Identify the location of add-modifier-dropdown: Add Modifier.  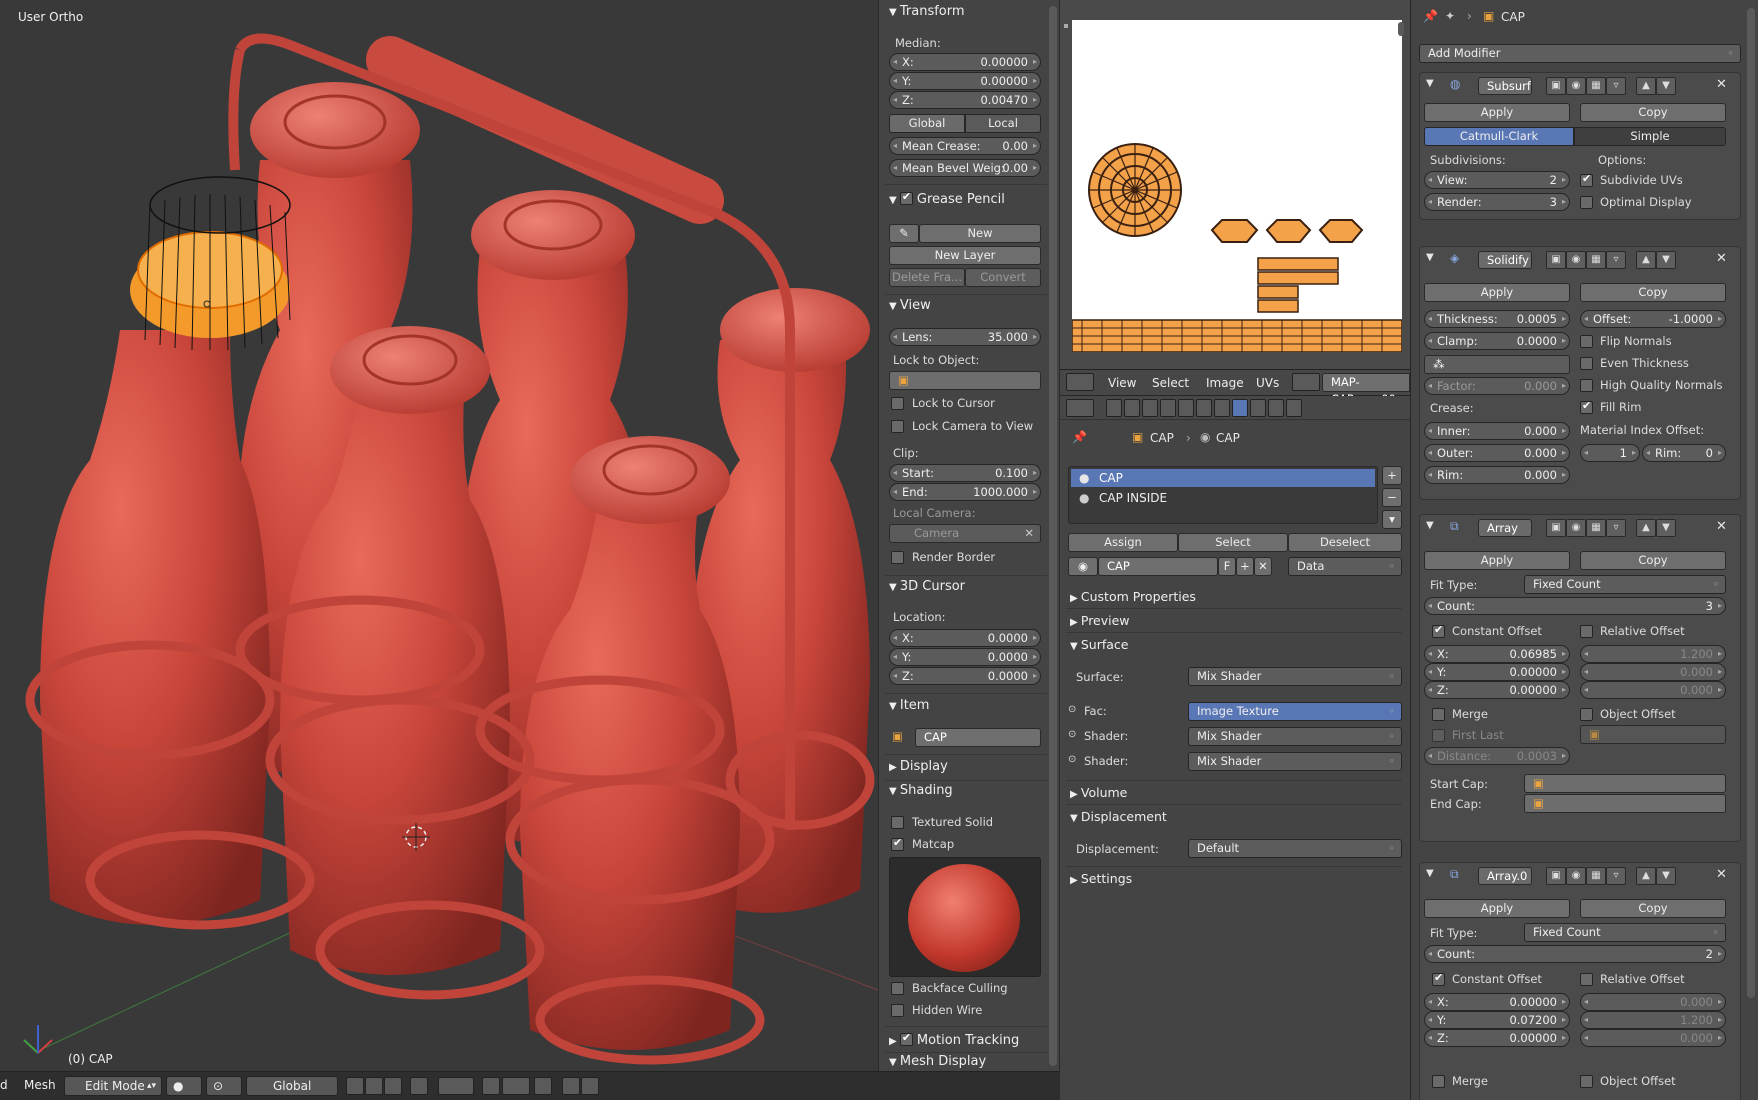
(1580, 53).